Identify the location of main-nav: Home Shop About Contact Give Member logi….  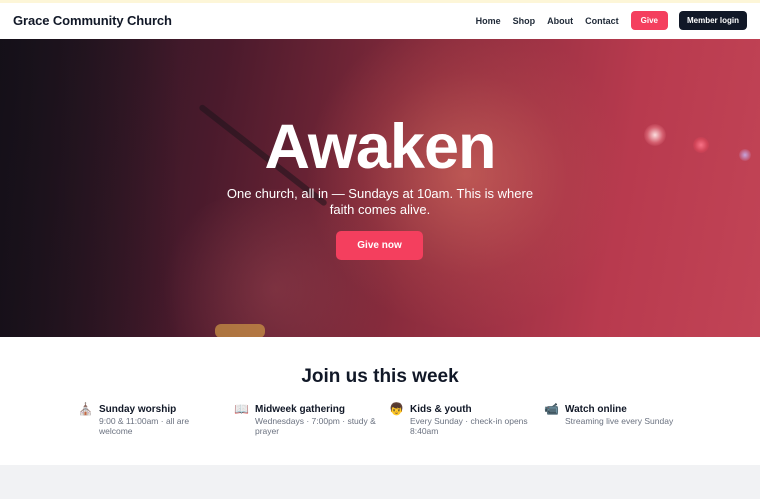
(611, 20).